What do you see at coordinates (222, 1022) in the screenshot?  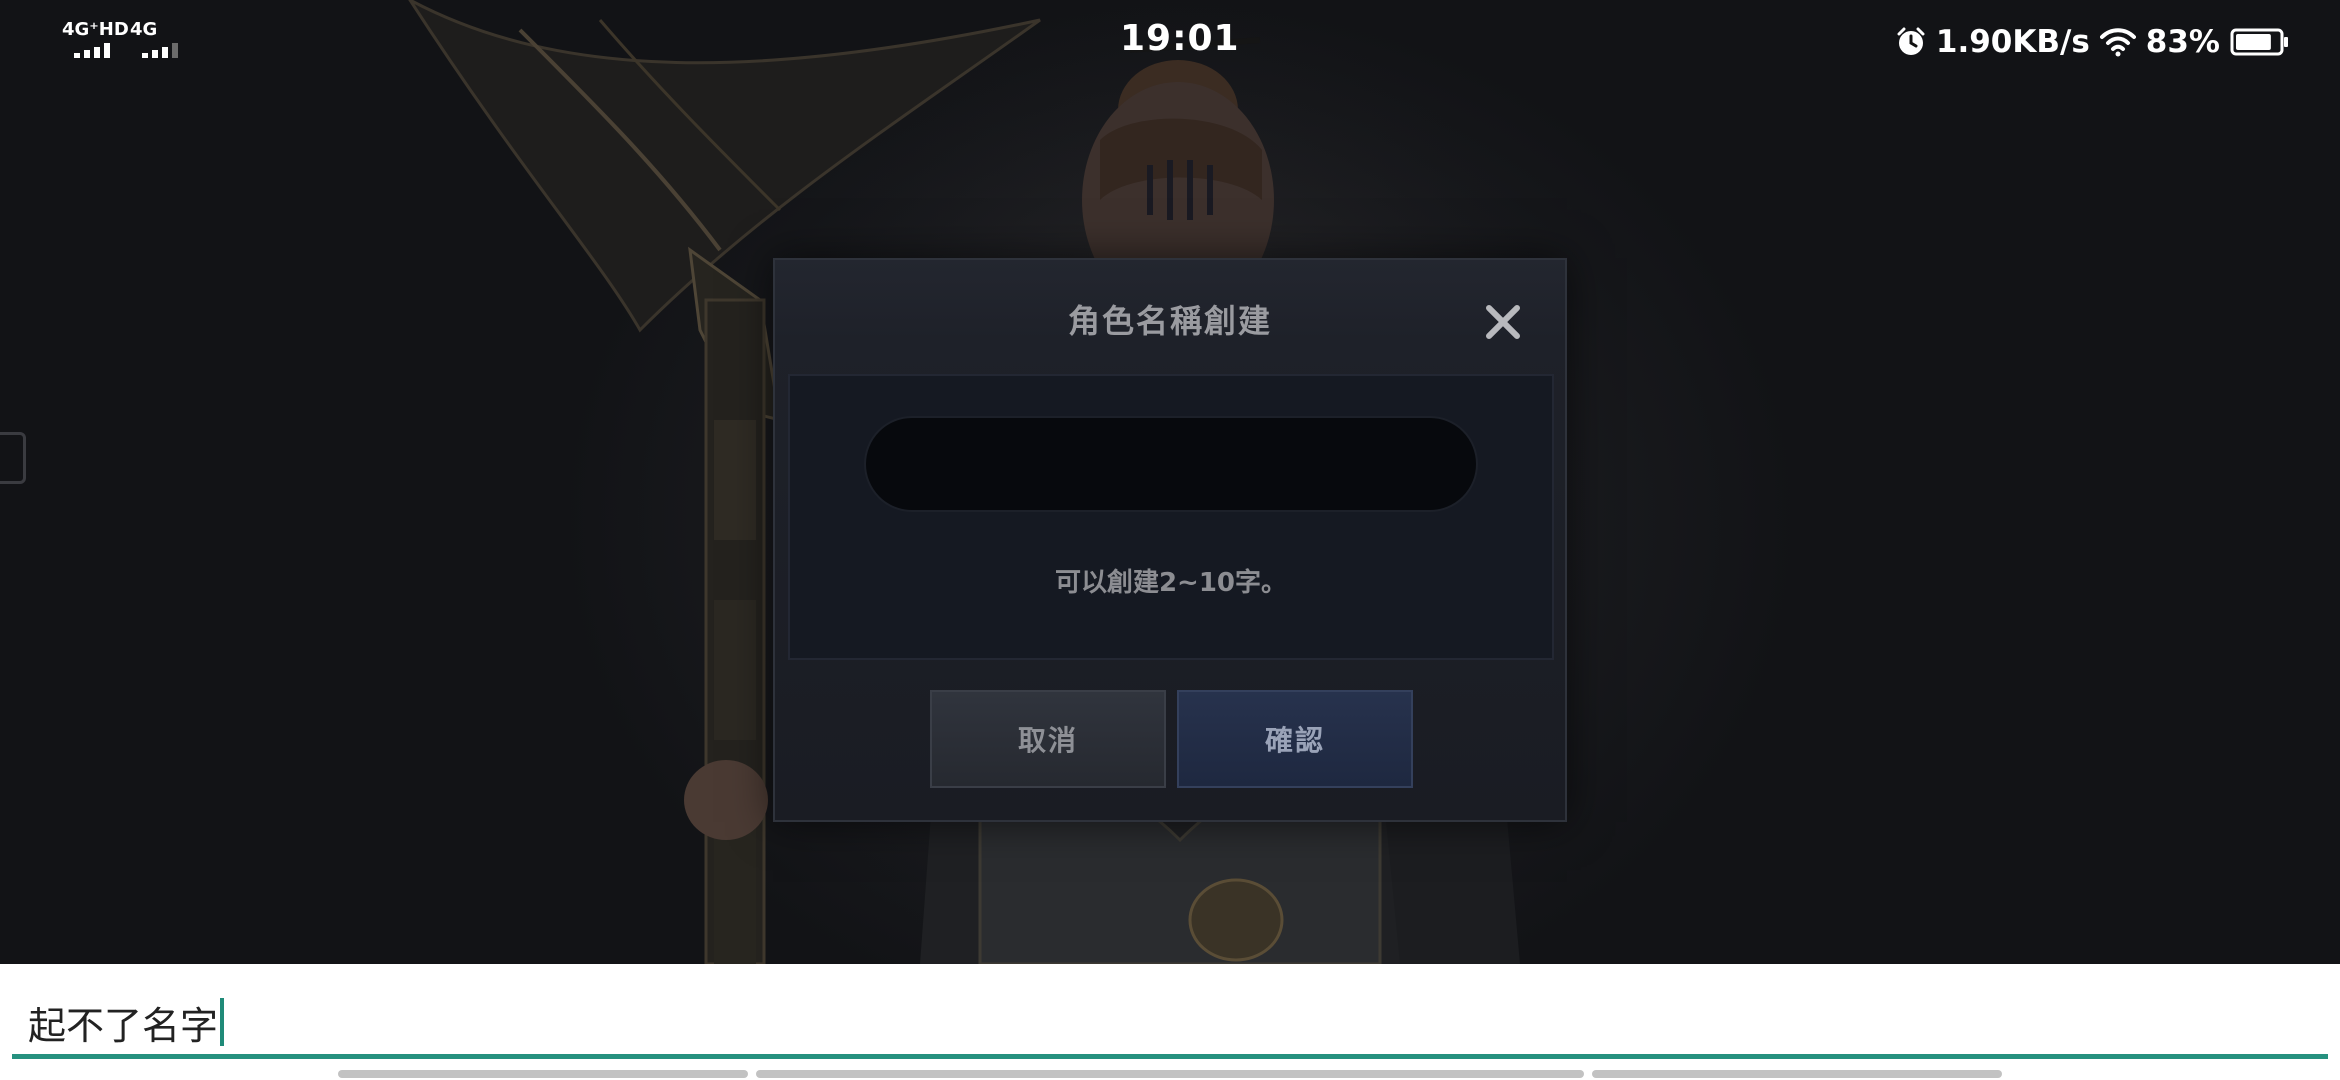 I see `text-caret` at bounding box center [222, 1022].